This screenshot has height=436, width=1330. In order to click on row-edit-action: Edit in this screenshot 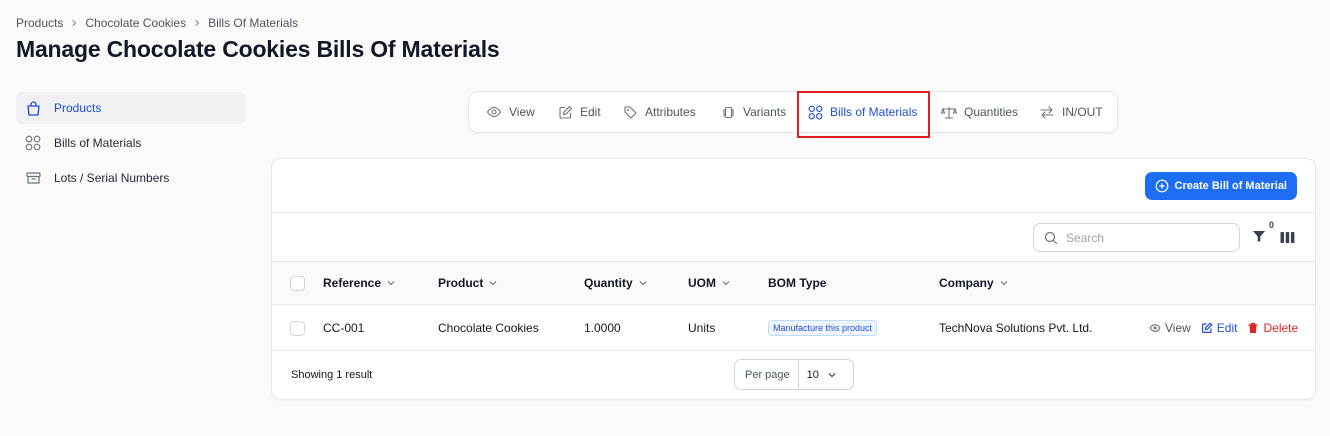, I will do `click(1219, 328)`.